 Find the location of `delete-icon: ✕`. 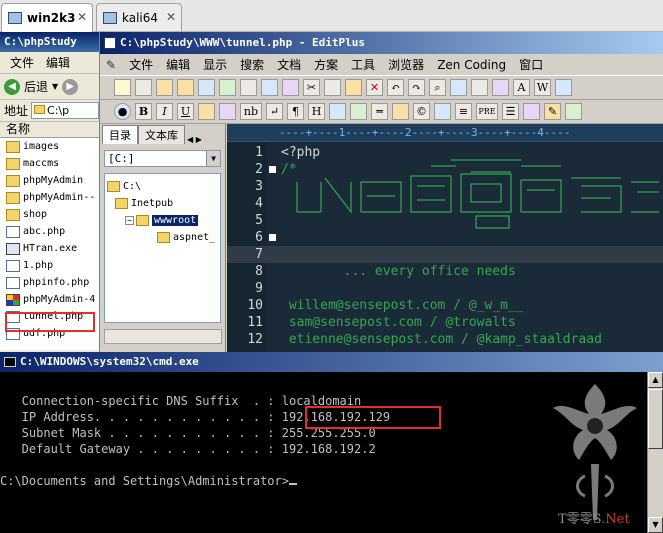

delete-icon: ✕ is located at coordinates (374, 87).